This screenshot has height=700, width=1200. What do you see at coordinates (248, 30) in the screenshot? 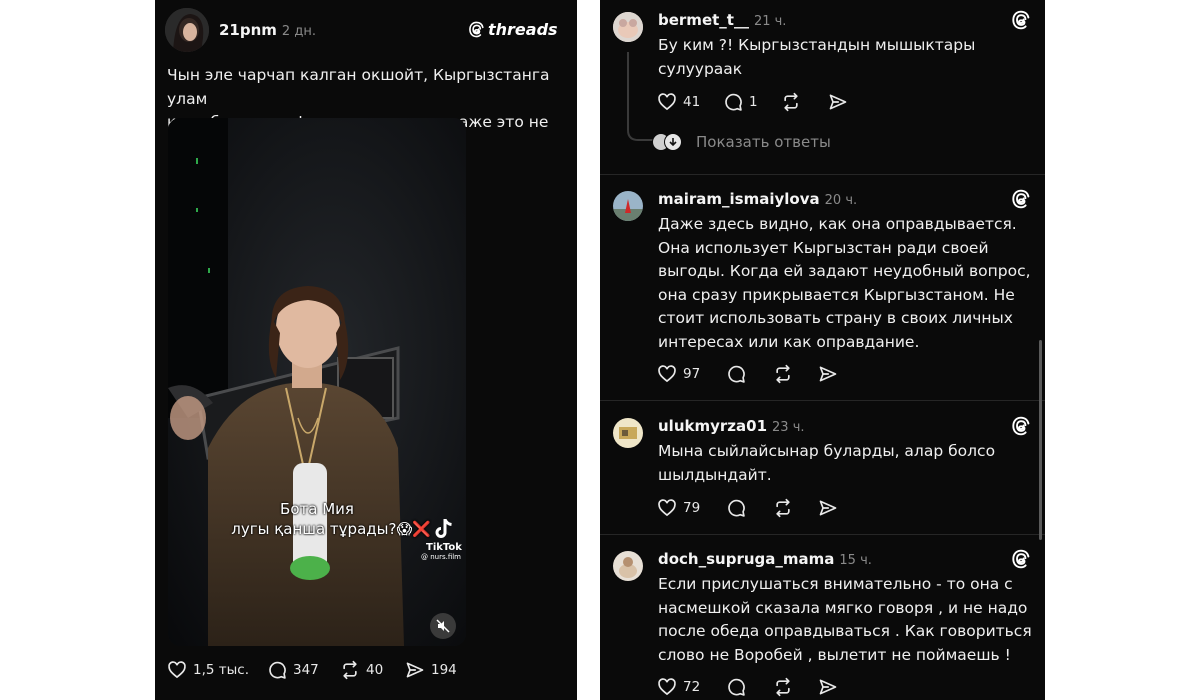
I see `post-username: 21pnm` at bounding box center [248, 30].